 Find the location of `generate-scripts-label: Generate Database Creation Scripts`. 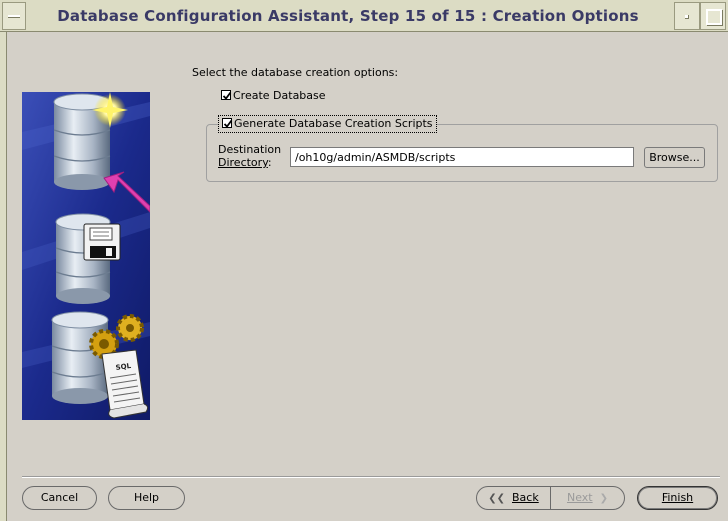

generate-scripts-label: Generate Database Creation Scripts is located at coordinates (333, 123).